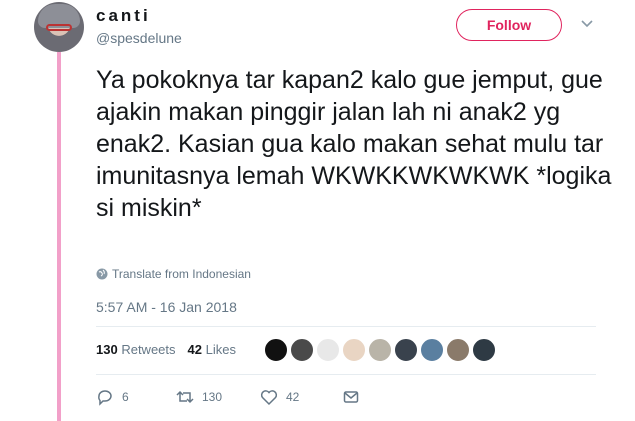 The image size is (635, 421). I want to click on avatar, so click(59, 27).